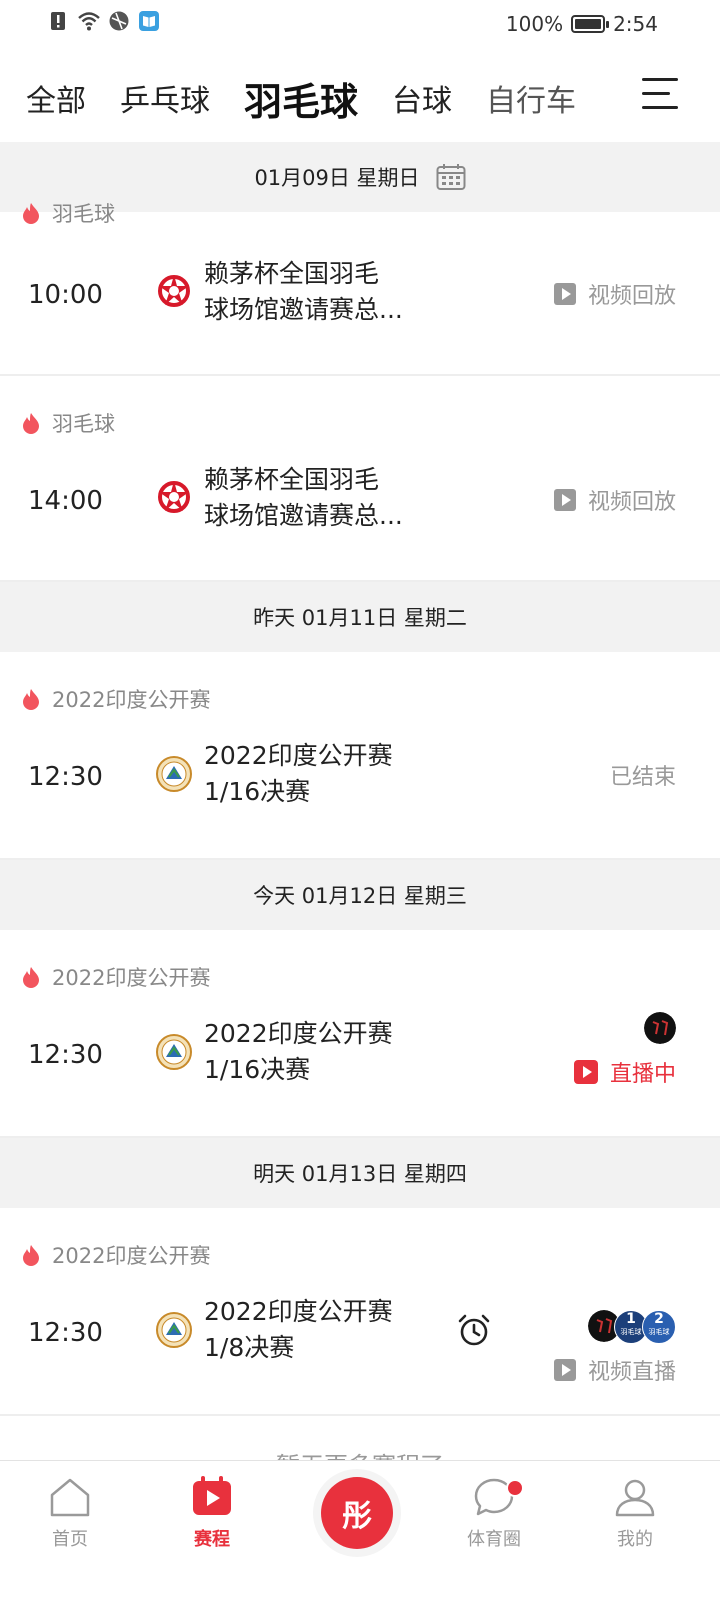  I want to click on date-label: 明天 01月13日 星期四, so click(360, 1174).